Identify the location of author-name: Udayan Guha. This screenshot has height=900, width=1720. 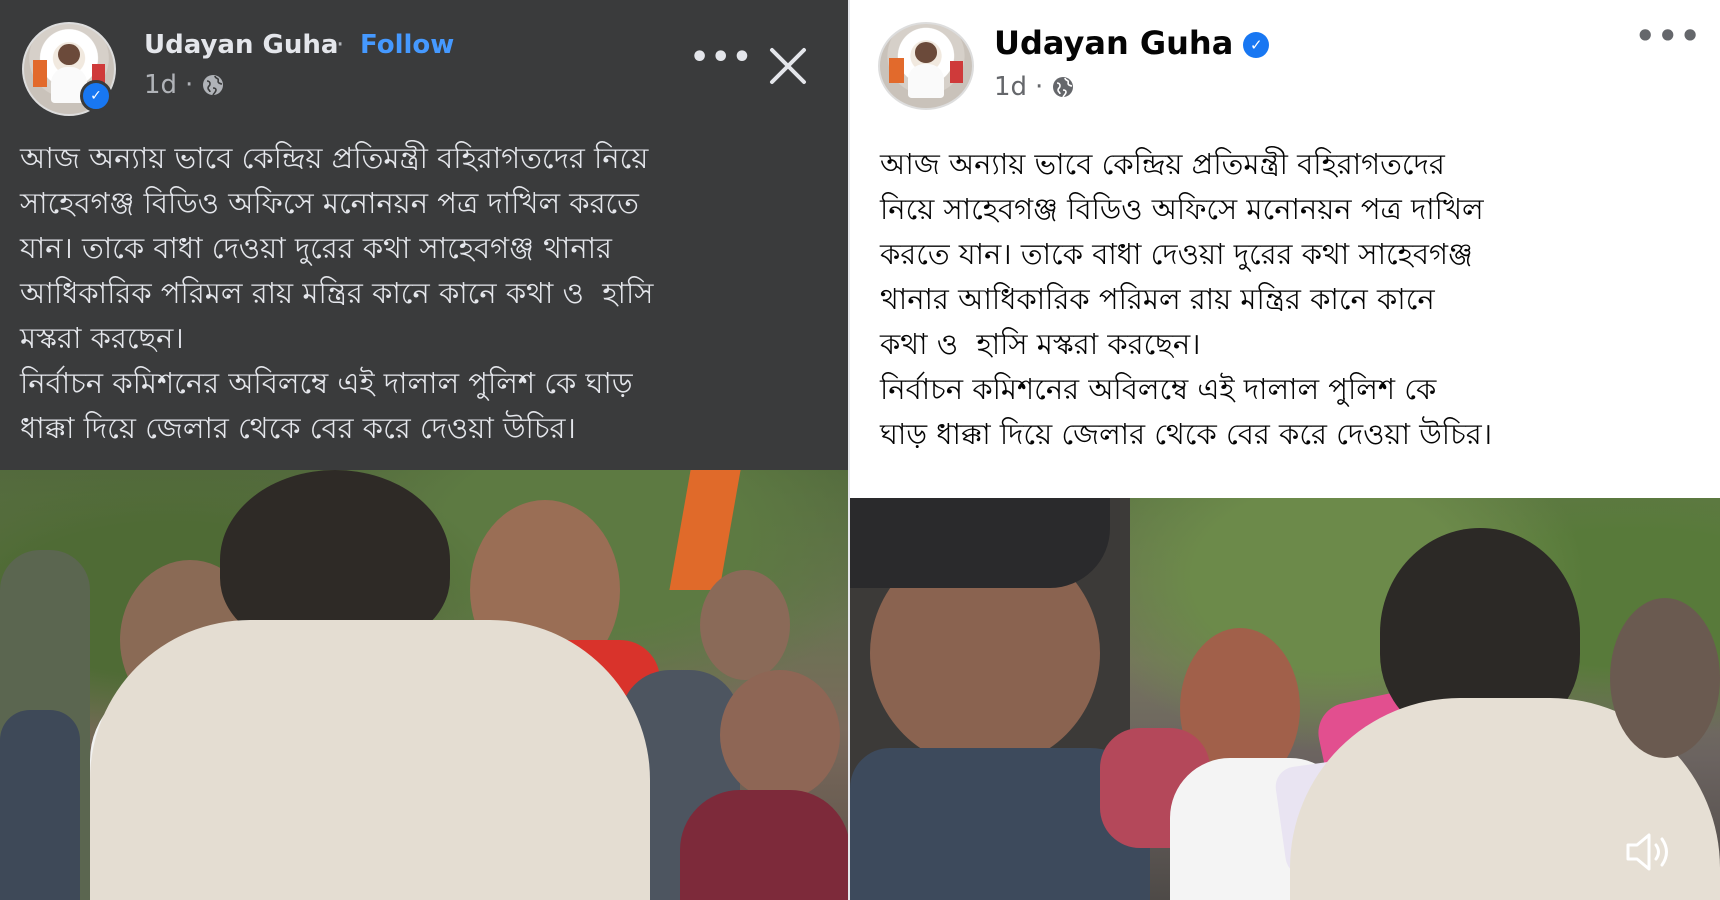
(241, 45).